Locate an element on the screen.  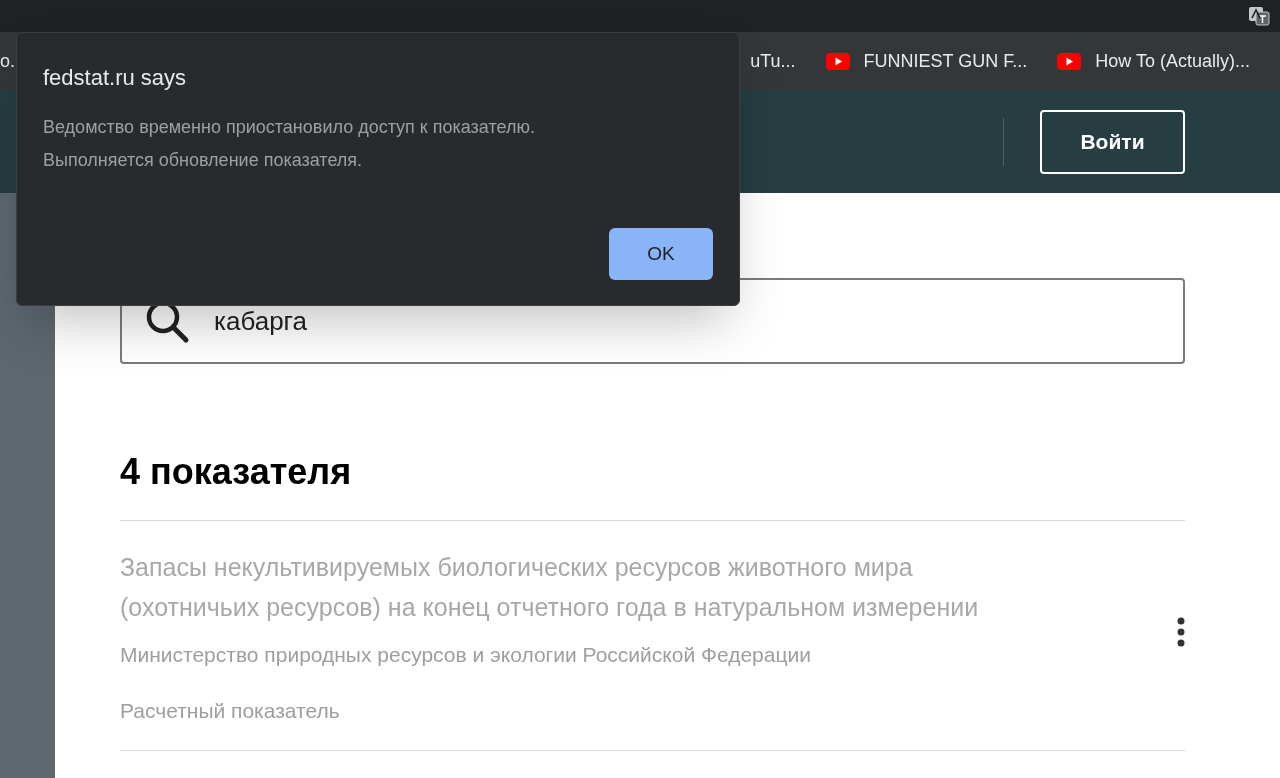
bookmark-item: o. is located at coordinates (7, 61).